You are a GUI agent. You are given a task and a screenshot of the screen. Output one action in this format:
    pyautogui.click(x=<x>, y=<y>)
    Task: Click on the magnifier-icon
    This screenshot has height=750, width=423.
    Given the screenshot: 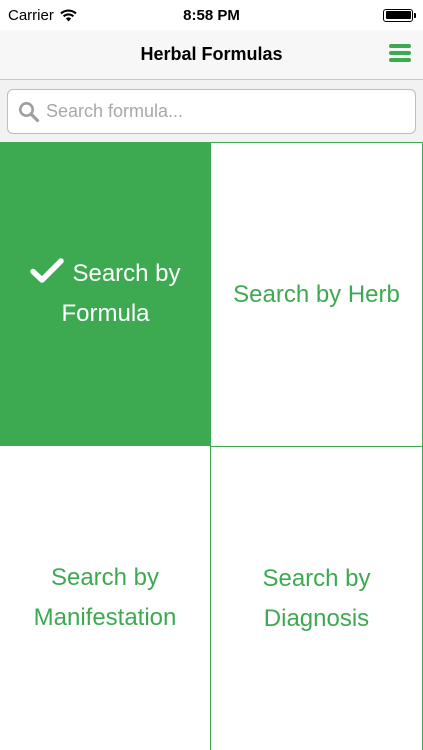 What is the action you would take?
    pyautogui.click(x=29, y=111)
    